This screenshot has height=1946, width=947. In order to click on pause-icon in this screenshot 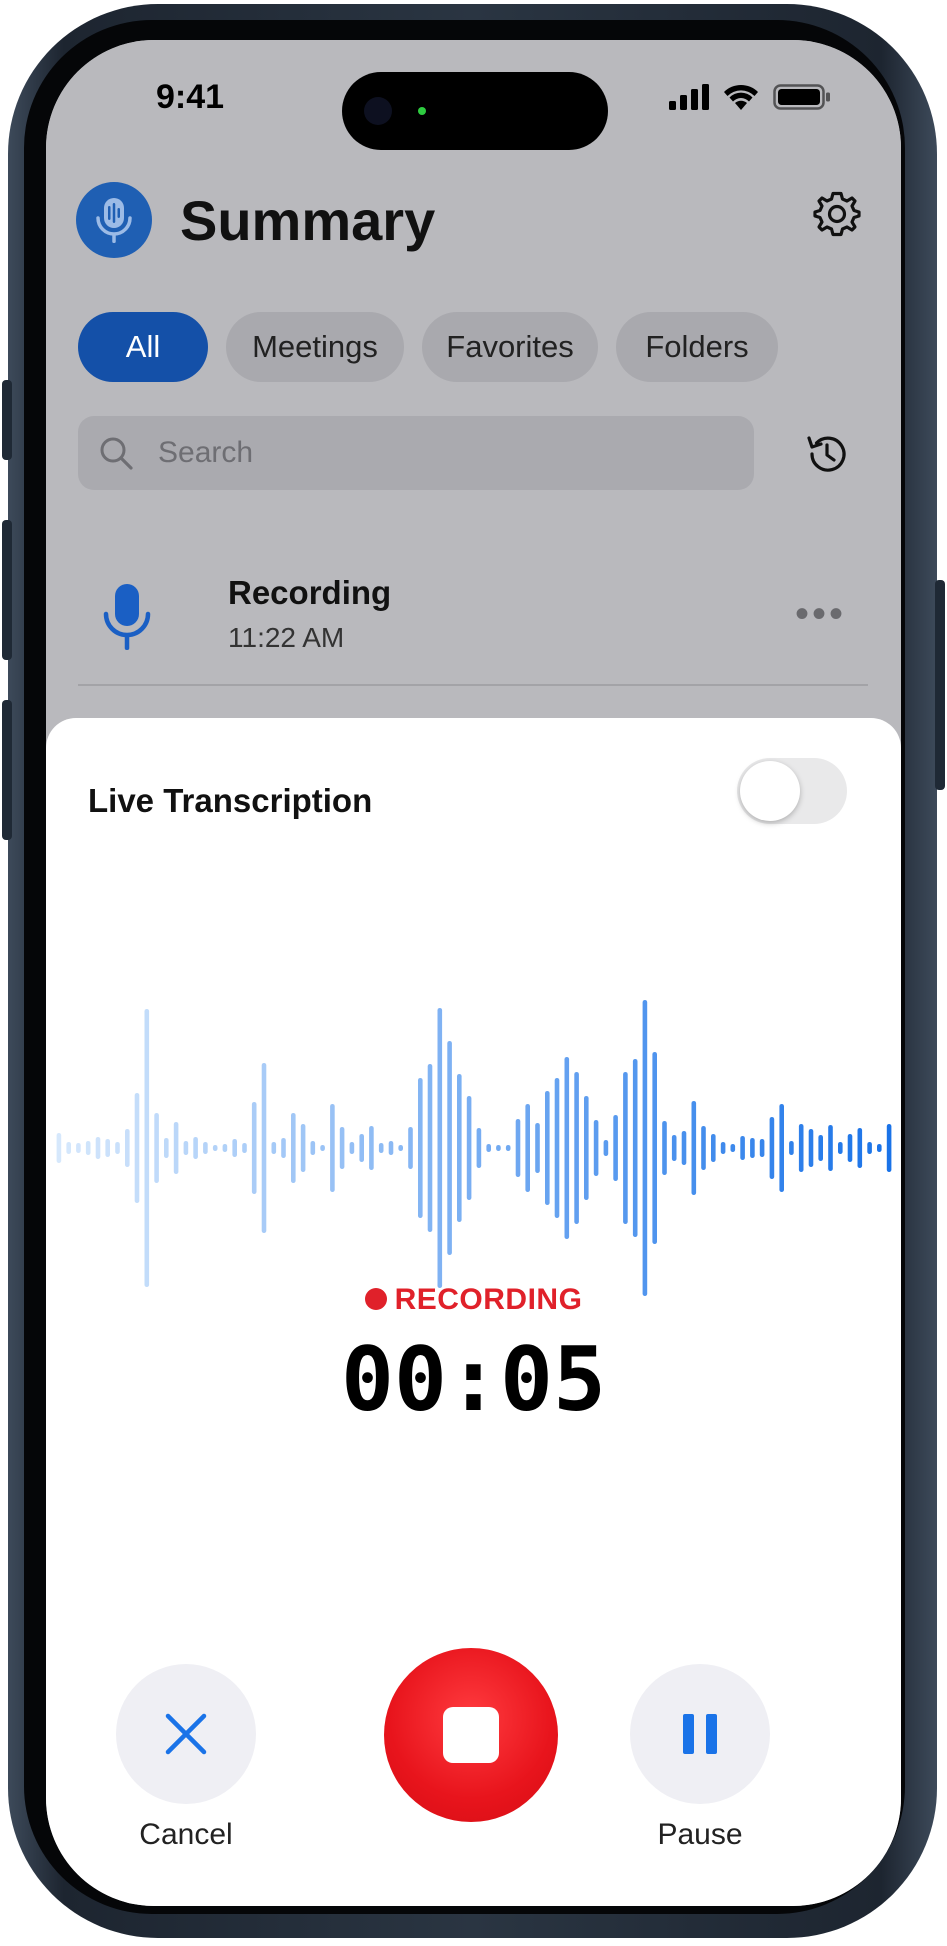, I will do `click(700, 1734)`.